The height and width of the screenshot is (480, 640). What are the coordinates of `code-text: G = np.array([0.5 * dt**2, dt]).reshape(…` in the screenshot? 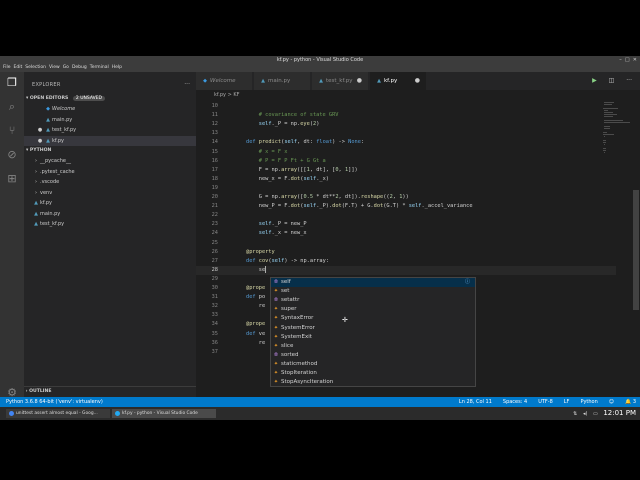 It's located at (327, 197).